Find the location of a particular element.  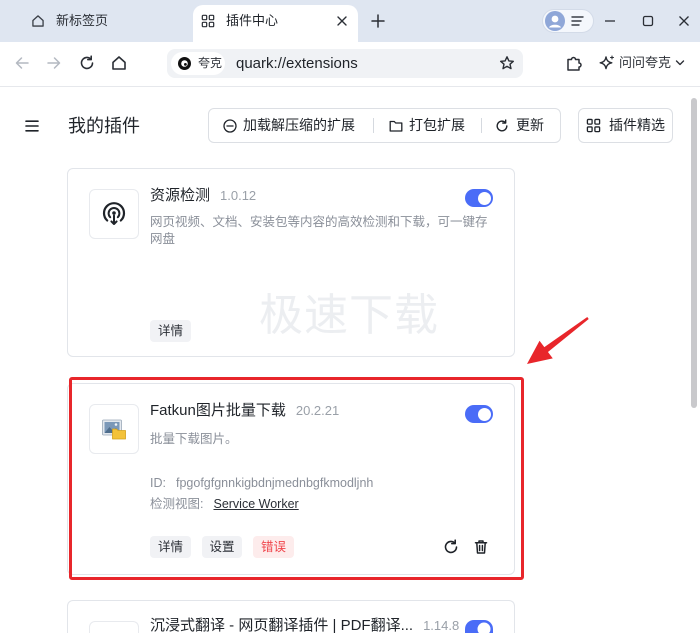

extension-actions-toolbar: 加载解压缩的扩展 打包扩展 更新 is located at coordinates (384, 125).